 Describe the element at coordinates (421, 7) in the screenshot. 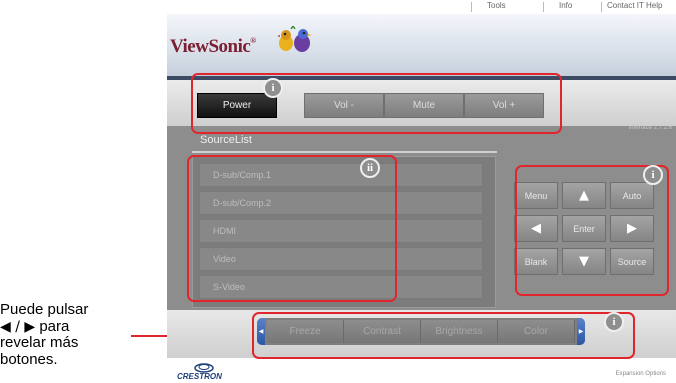

I see `top-link-bar: Tools Info Contact IT Help` at that location.